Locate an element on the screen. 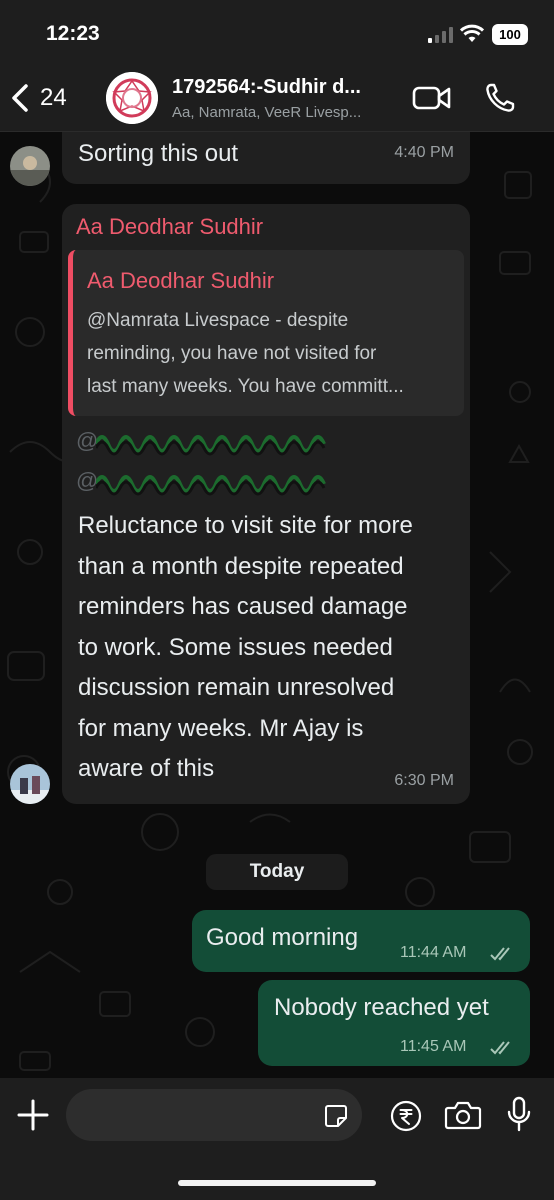 This screenshot has width=554, height=1200. battery-icon: 100 is located at coordinates (510, 34).